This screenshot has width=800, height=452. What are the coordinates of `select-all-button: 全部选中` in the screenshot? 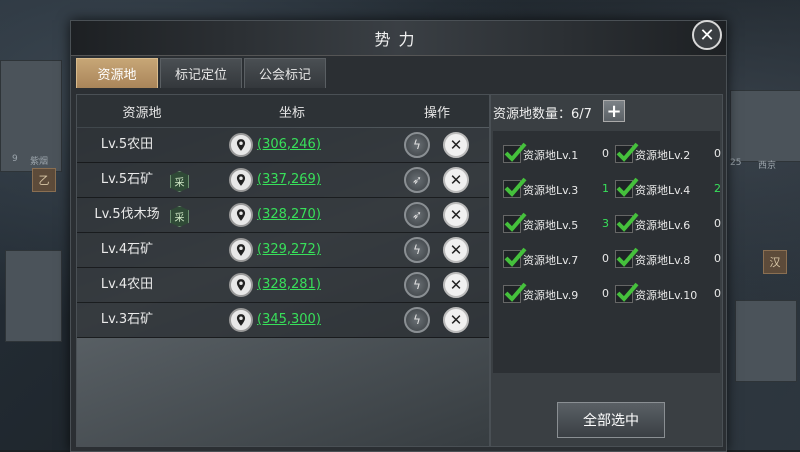 It's located at (611, 420).